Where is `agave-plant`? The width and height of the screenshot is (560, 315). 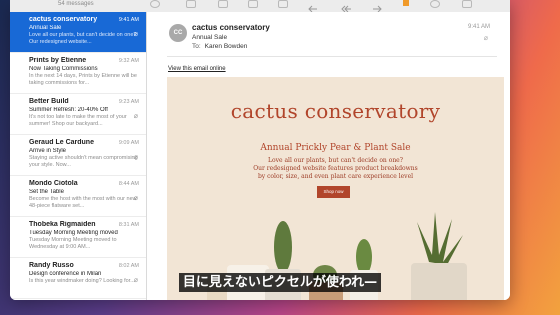 agave-plant is located at coordinates (440, 238).